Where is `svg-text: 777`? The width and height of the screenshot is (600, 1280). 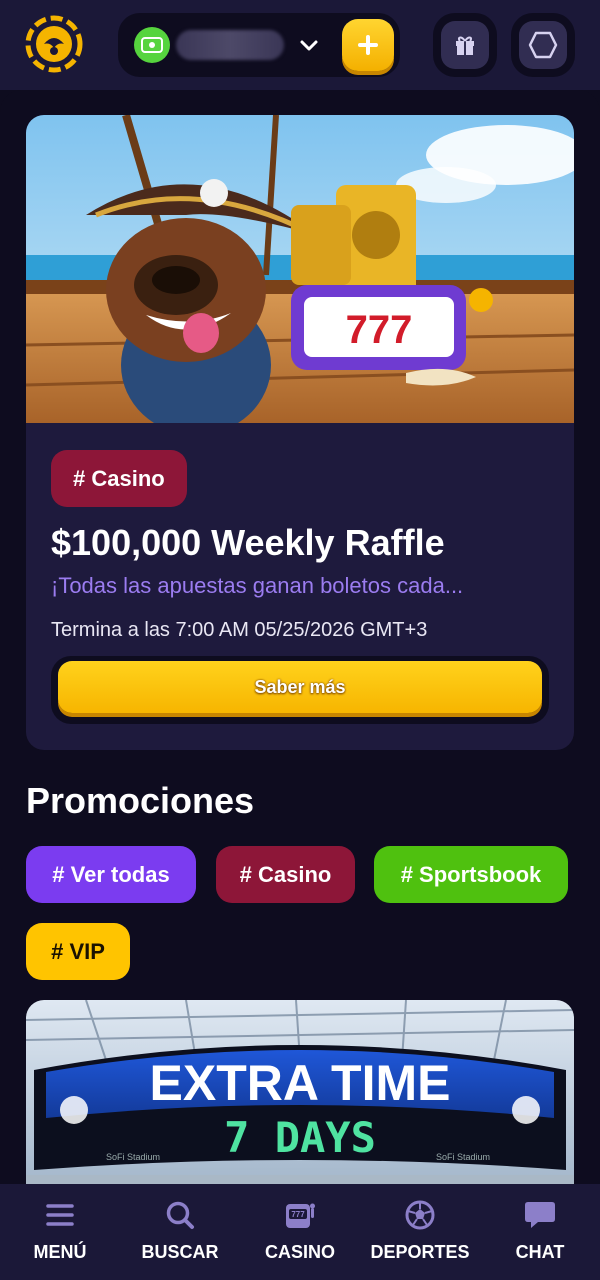 svg-text: 777 is located at coordinates (298, 1214).